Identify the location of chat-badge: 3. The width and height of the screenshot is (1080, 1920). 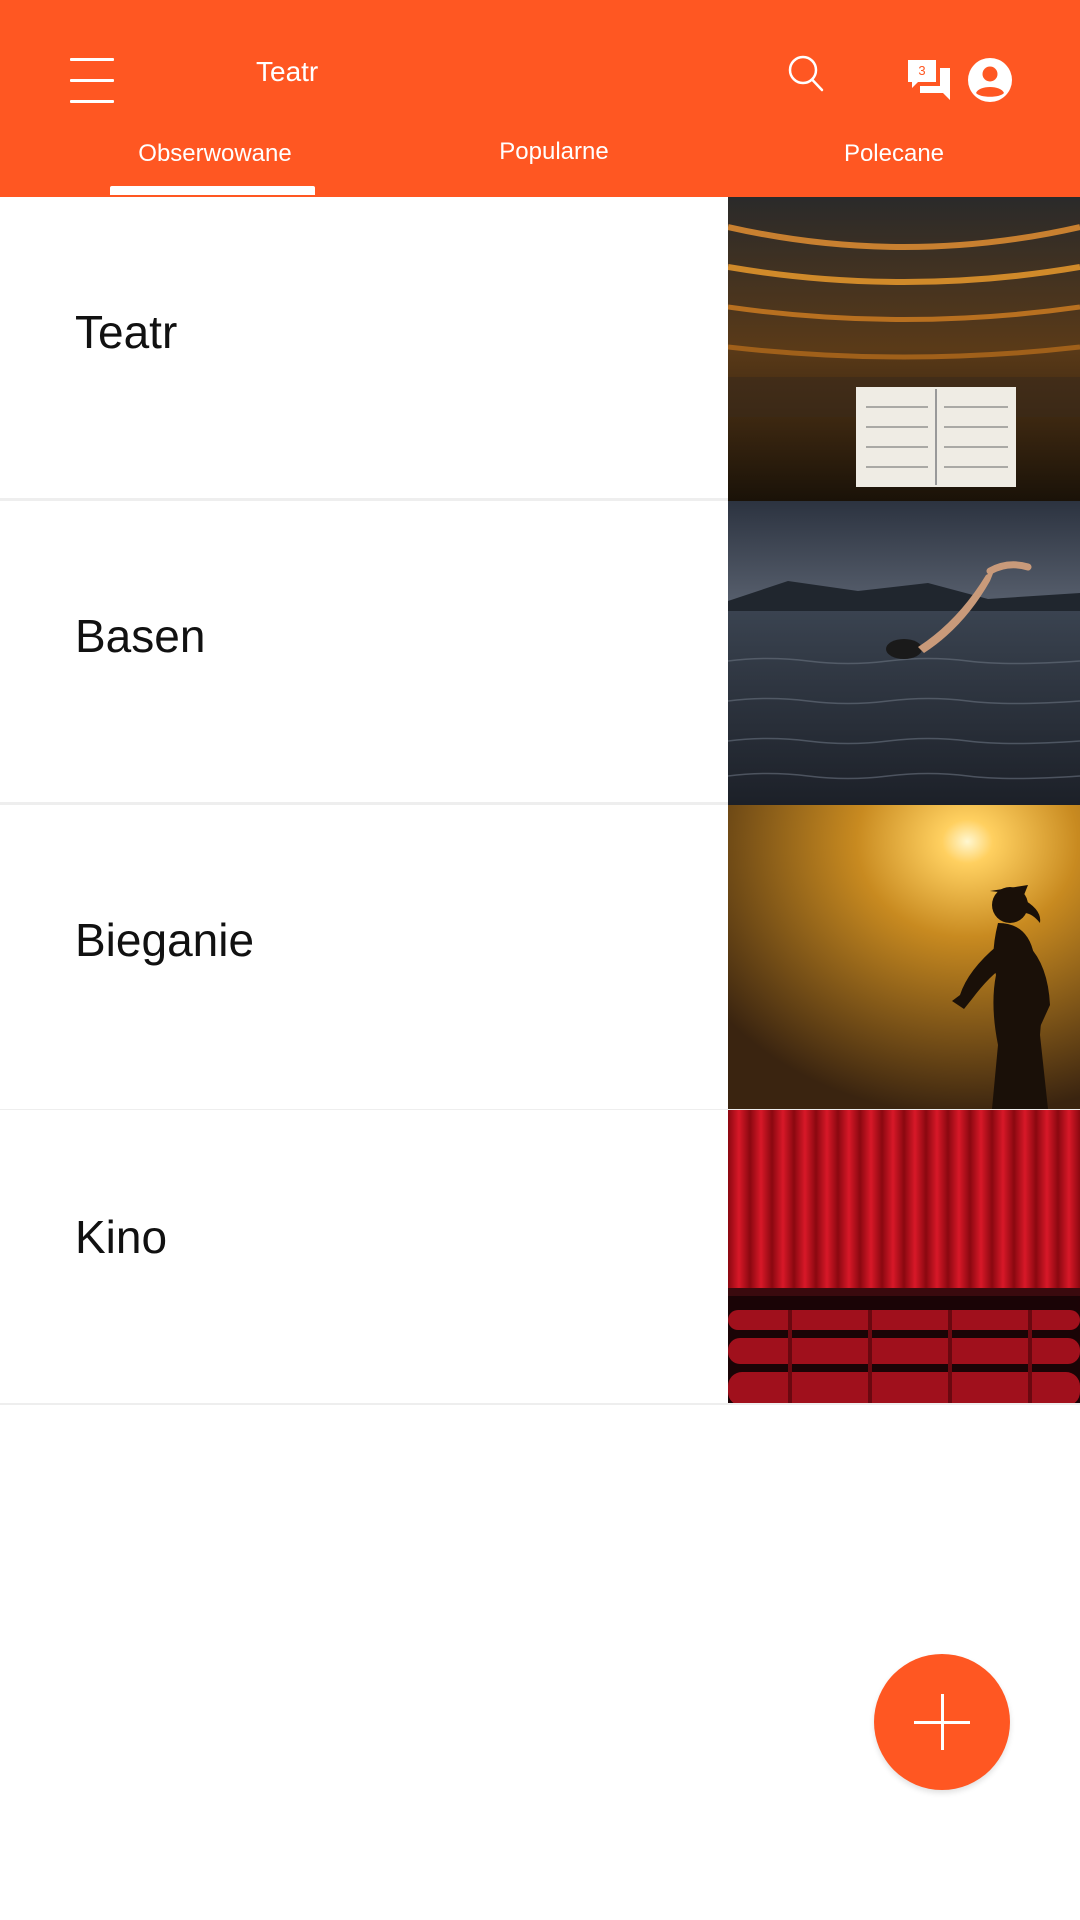
(921, 70).